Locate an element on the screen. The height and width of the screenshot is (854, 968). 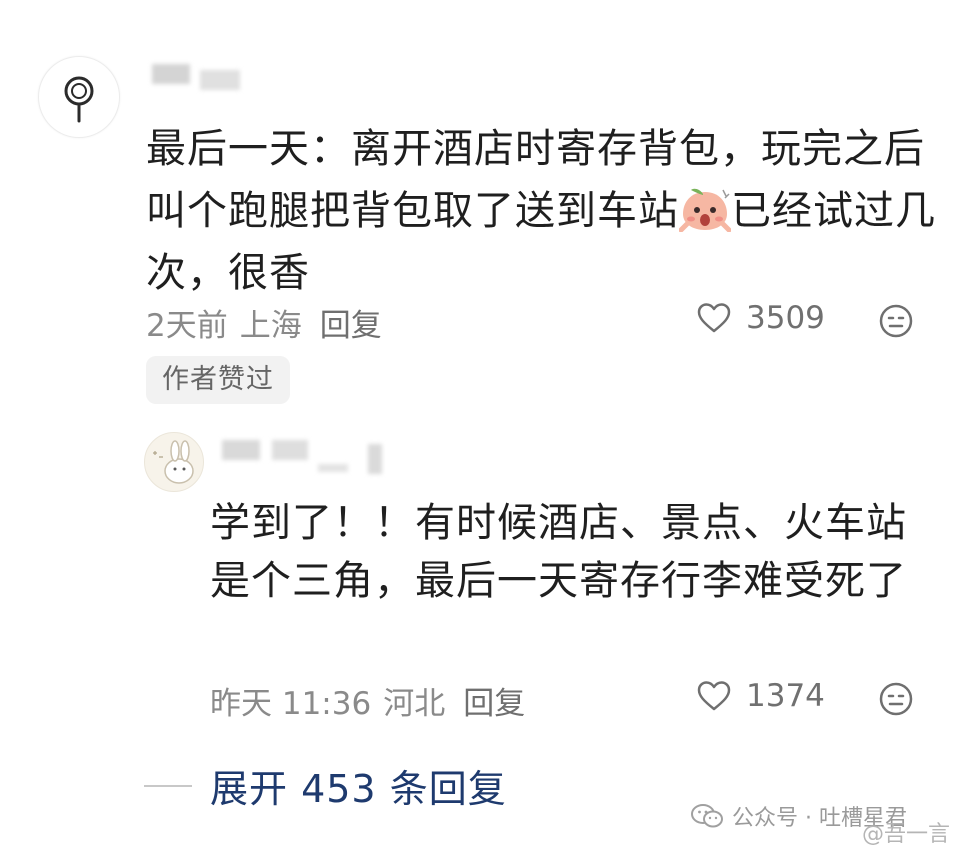
expand-replies-button: 展开 453 条回复 is located at coordinates (325, 785).